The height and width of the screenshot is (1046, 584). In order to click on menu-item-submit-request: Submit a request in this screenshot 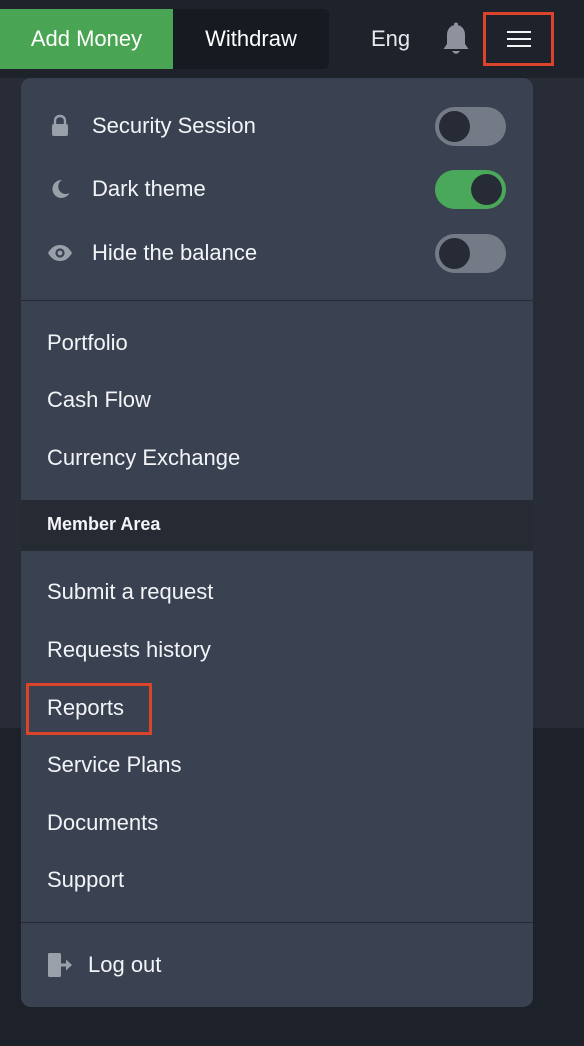, I will do `click(130, 592)`.